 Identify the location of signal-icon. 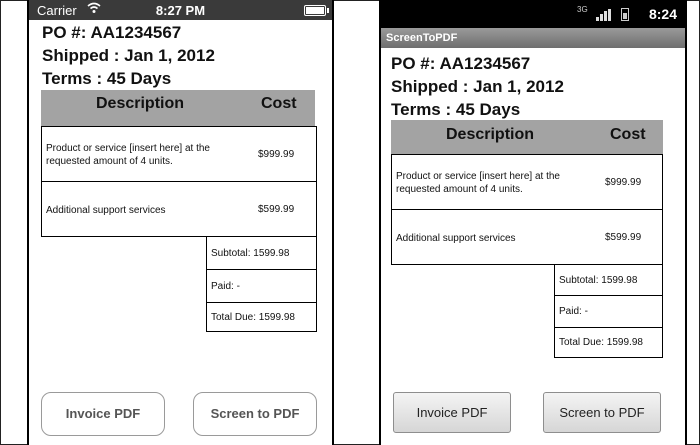
(604, 15).